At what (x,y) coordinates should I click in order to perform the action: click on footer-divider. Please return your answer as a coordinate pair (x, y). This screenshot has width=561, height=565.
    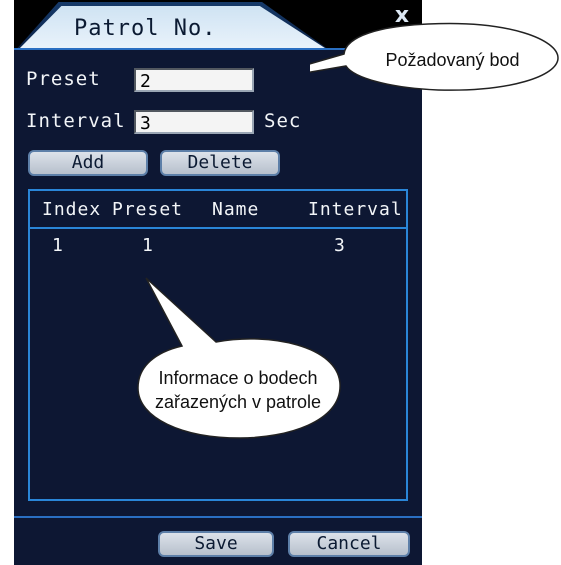
    Looking at the image, I should click on (218, 517).